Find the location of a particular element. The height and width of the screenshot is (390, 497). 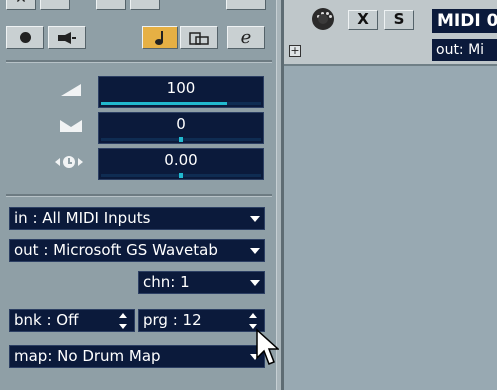

bank-stepper-icon is located at coordinates (124, 321).